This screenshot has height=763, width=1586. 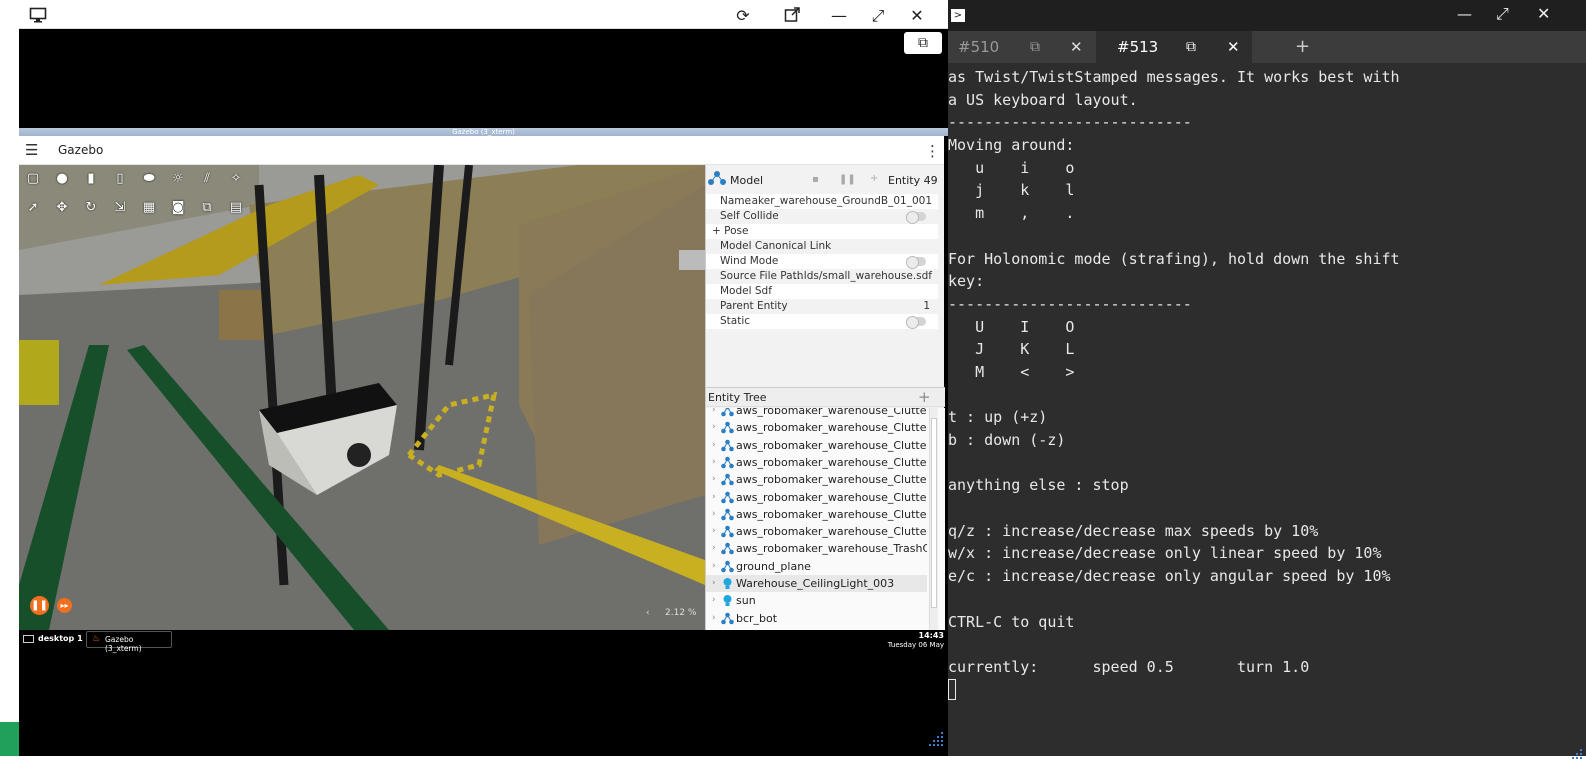 I want to click on close-icon: ✕, so click(x=917, y=16).